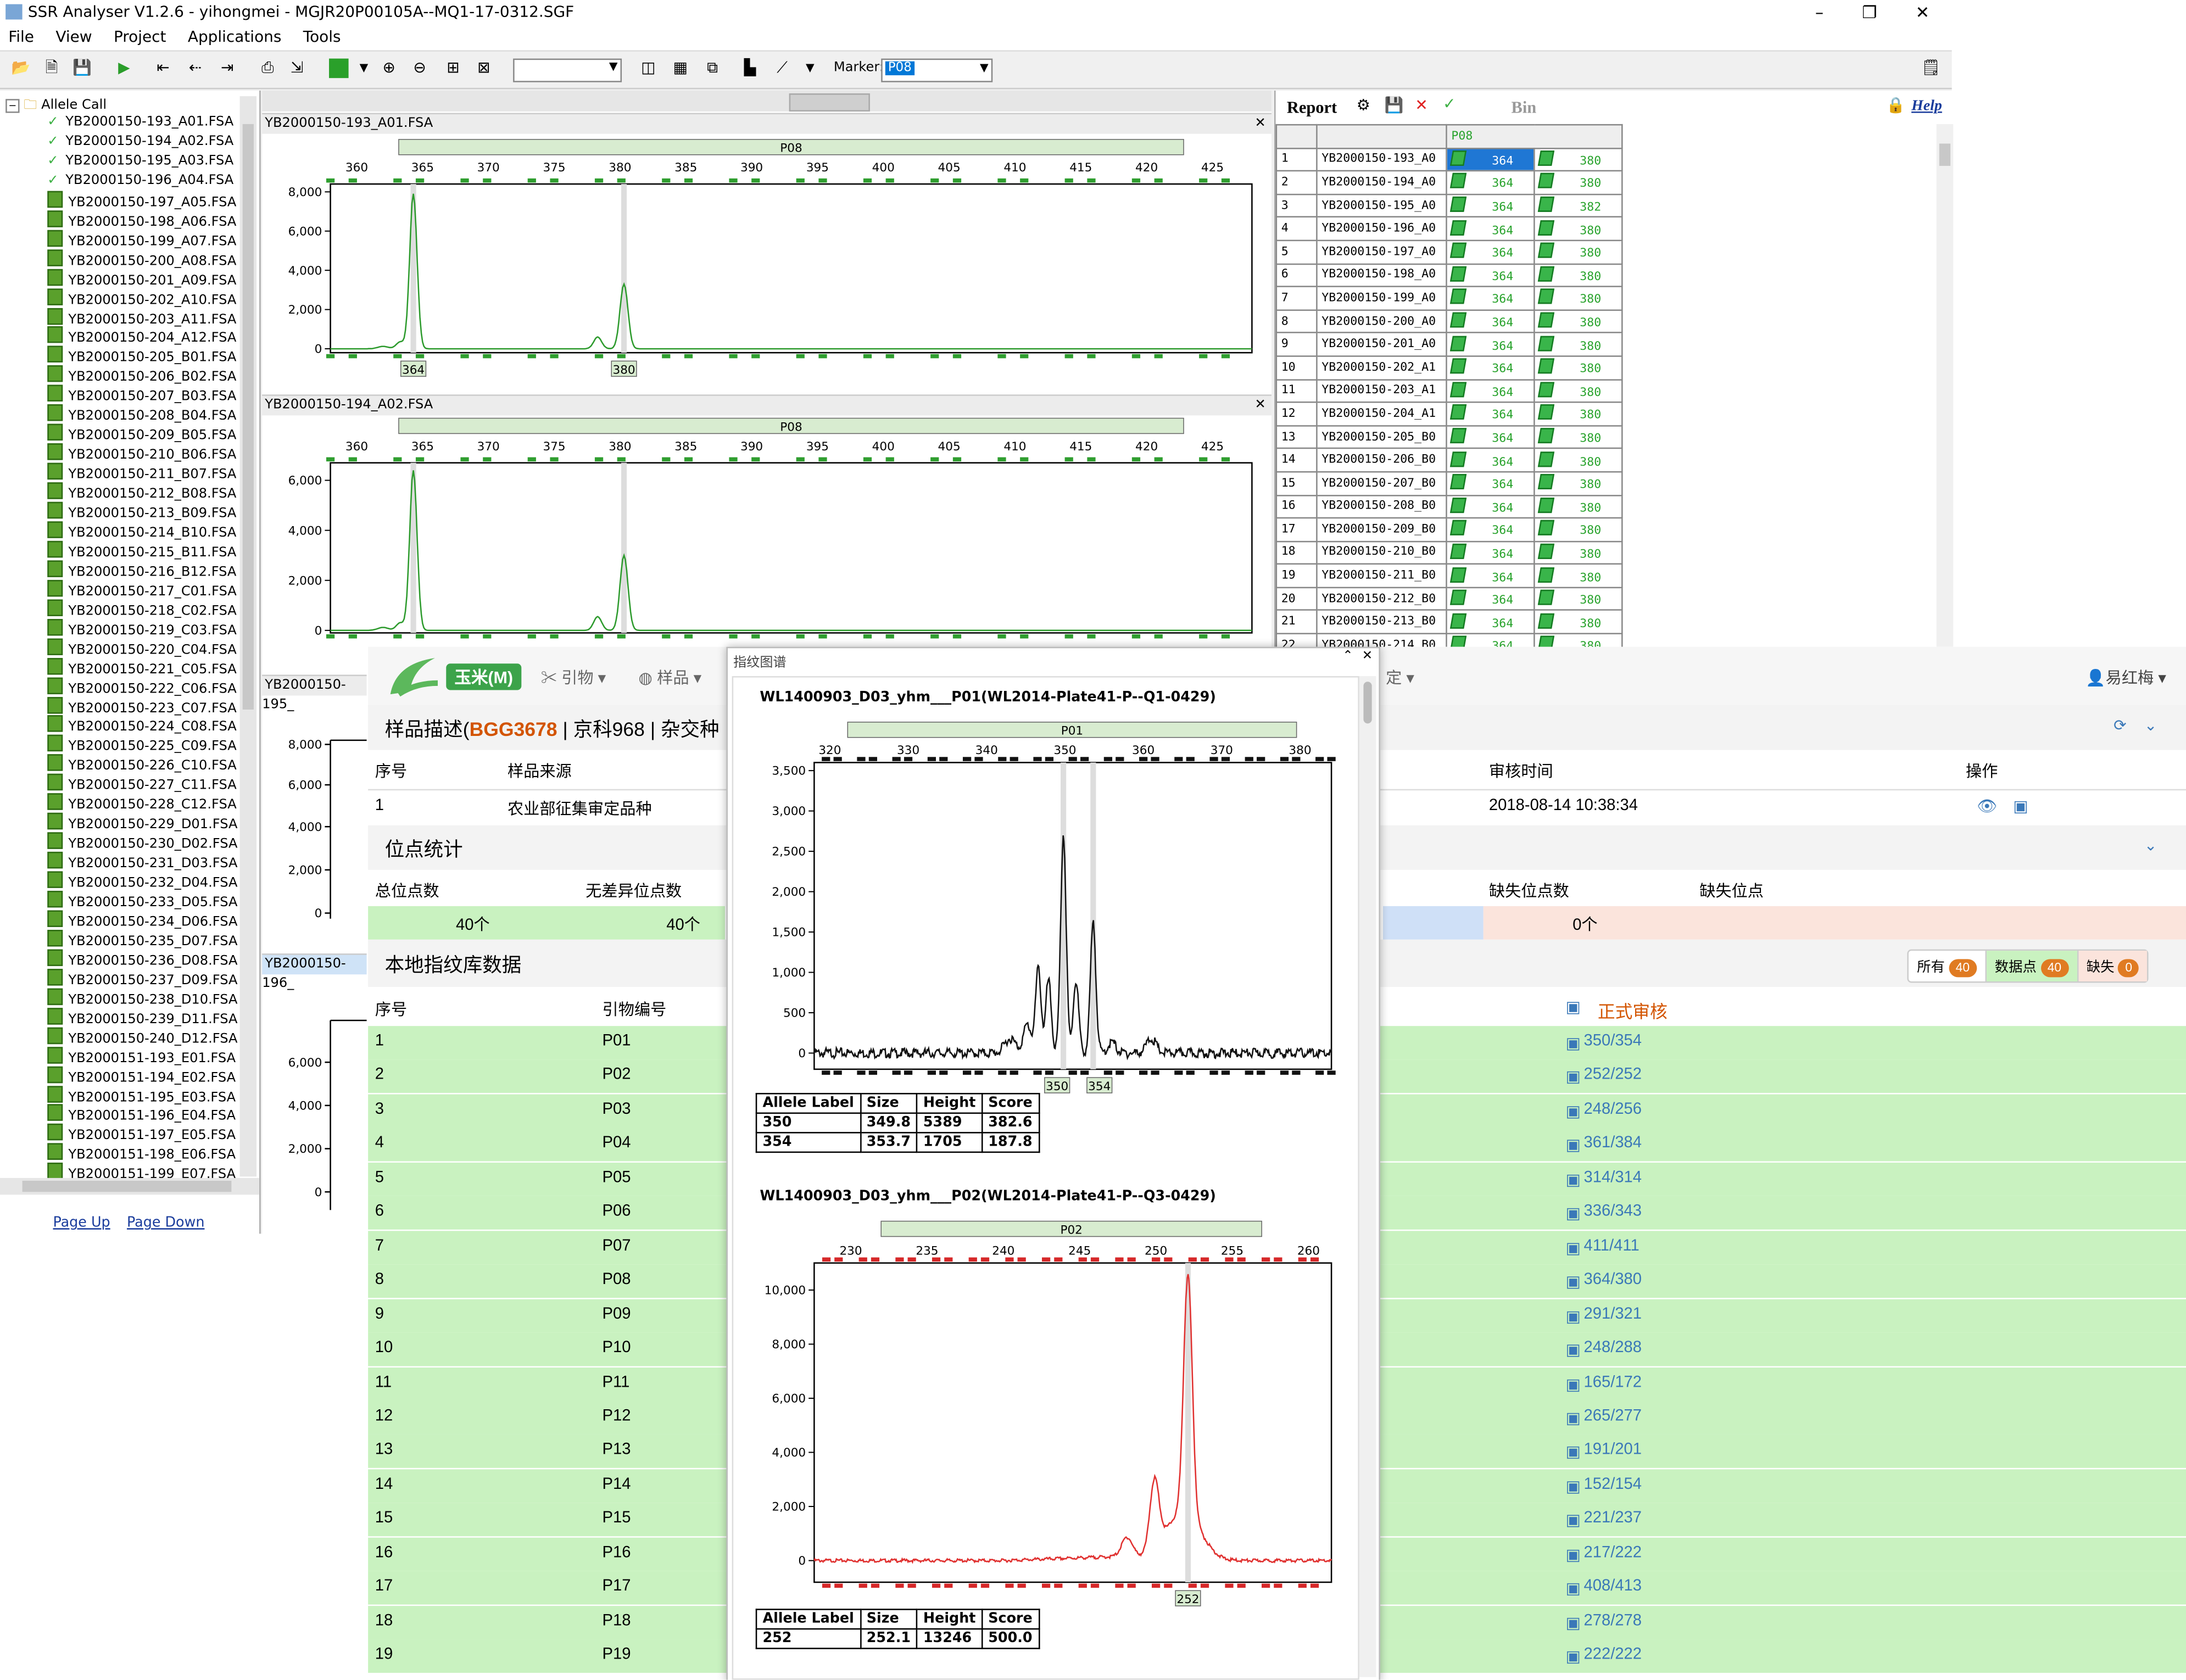 The height and width of the screenshot is (1680, 2186). I want to click on report-row: 6 YB2000150-198_A0 364 380, so click(1449, 275).